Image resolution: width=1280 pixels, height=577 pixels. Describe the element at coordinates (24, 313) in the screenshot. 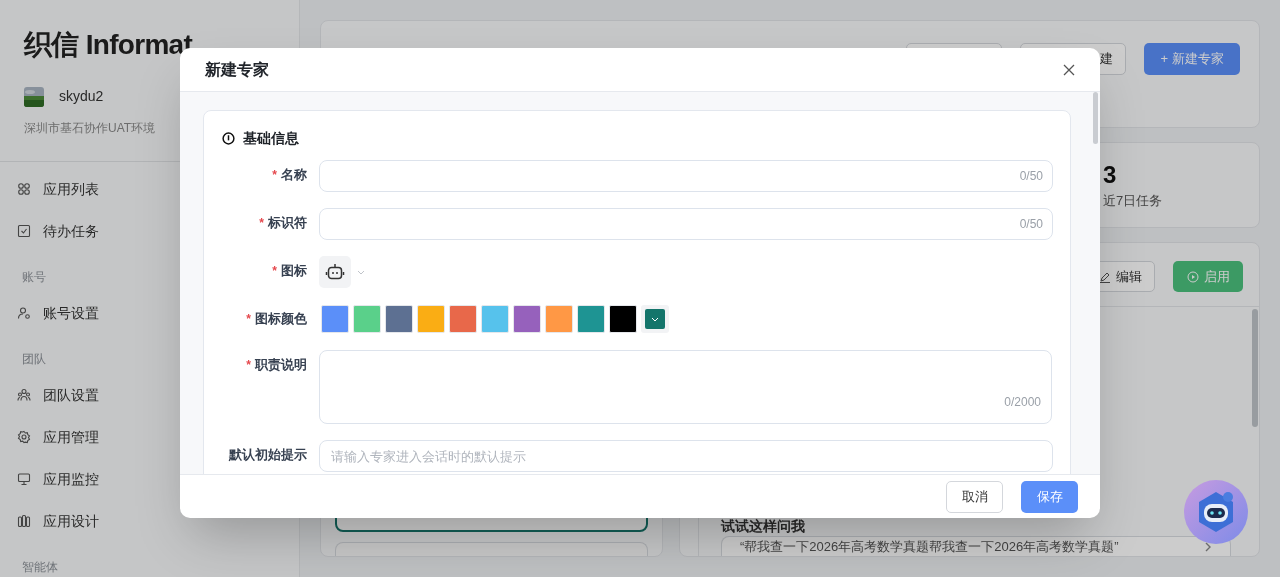

I see `user-icon` at that location.